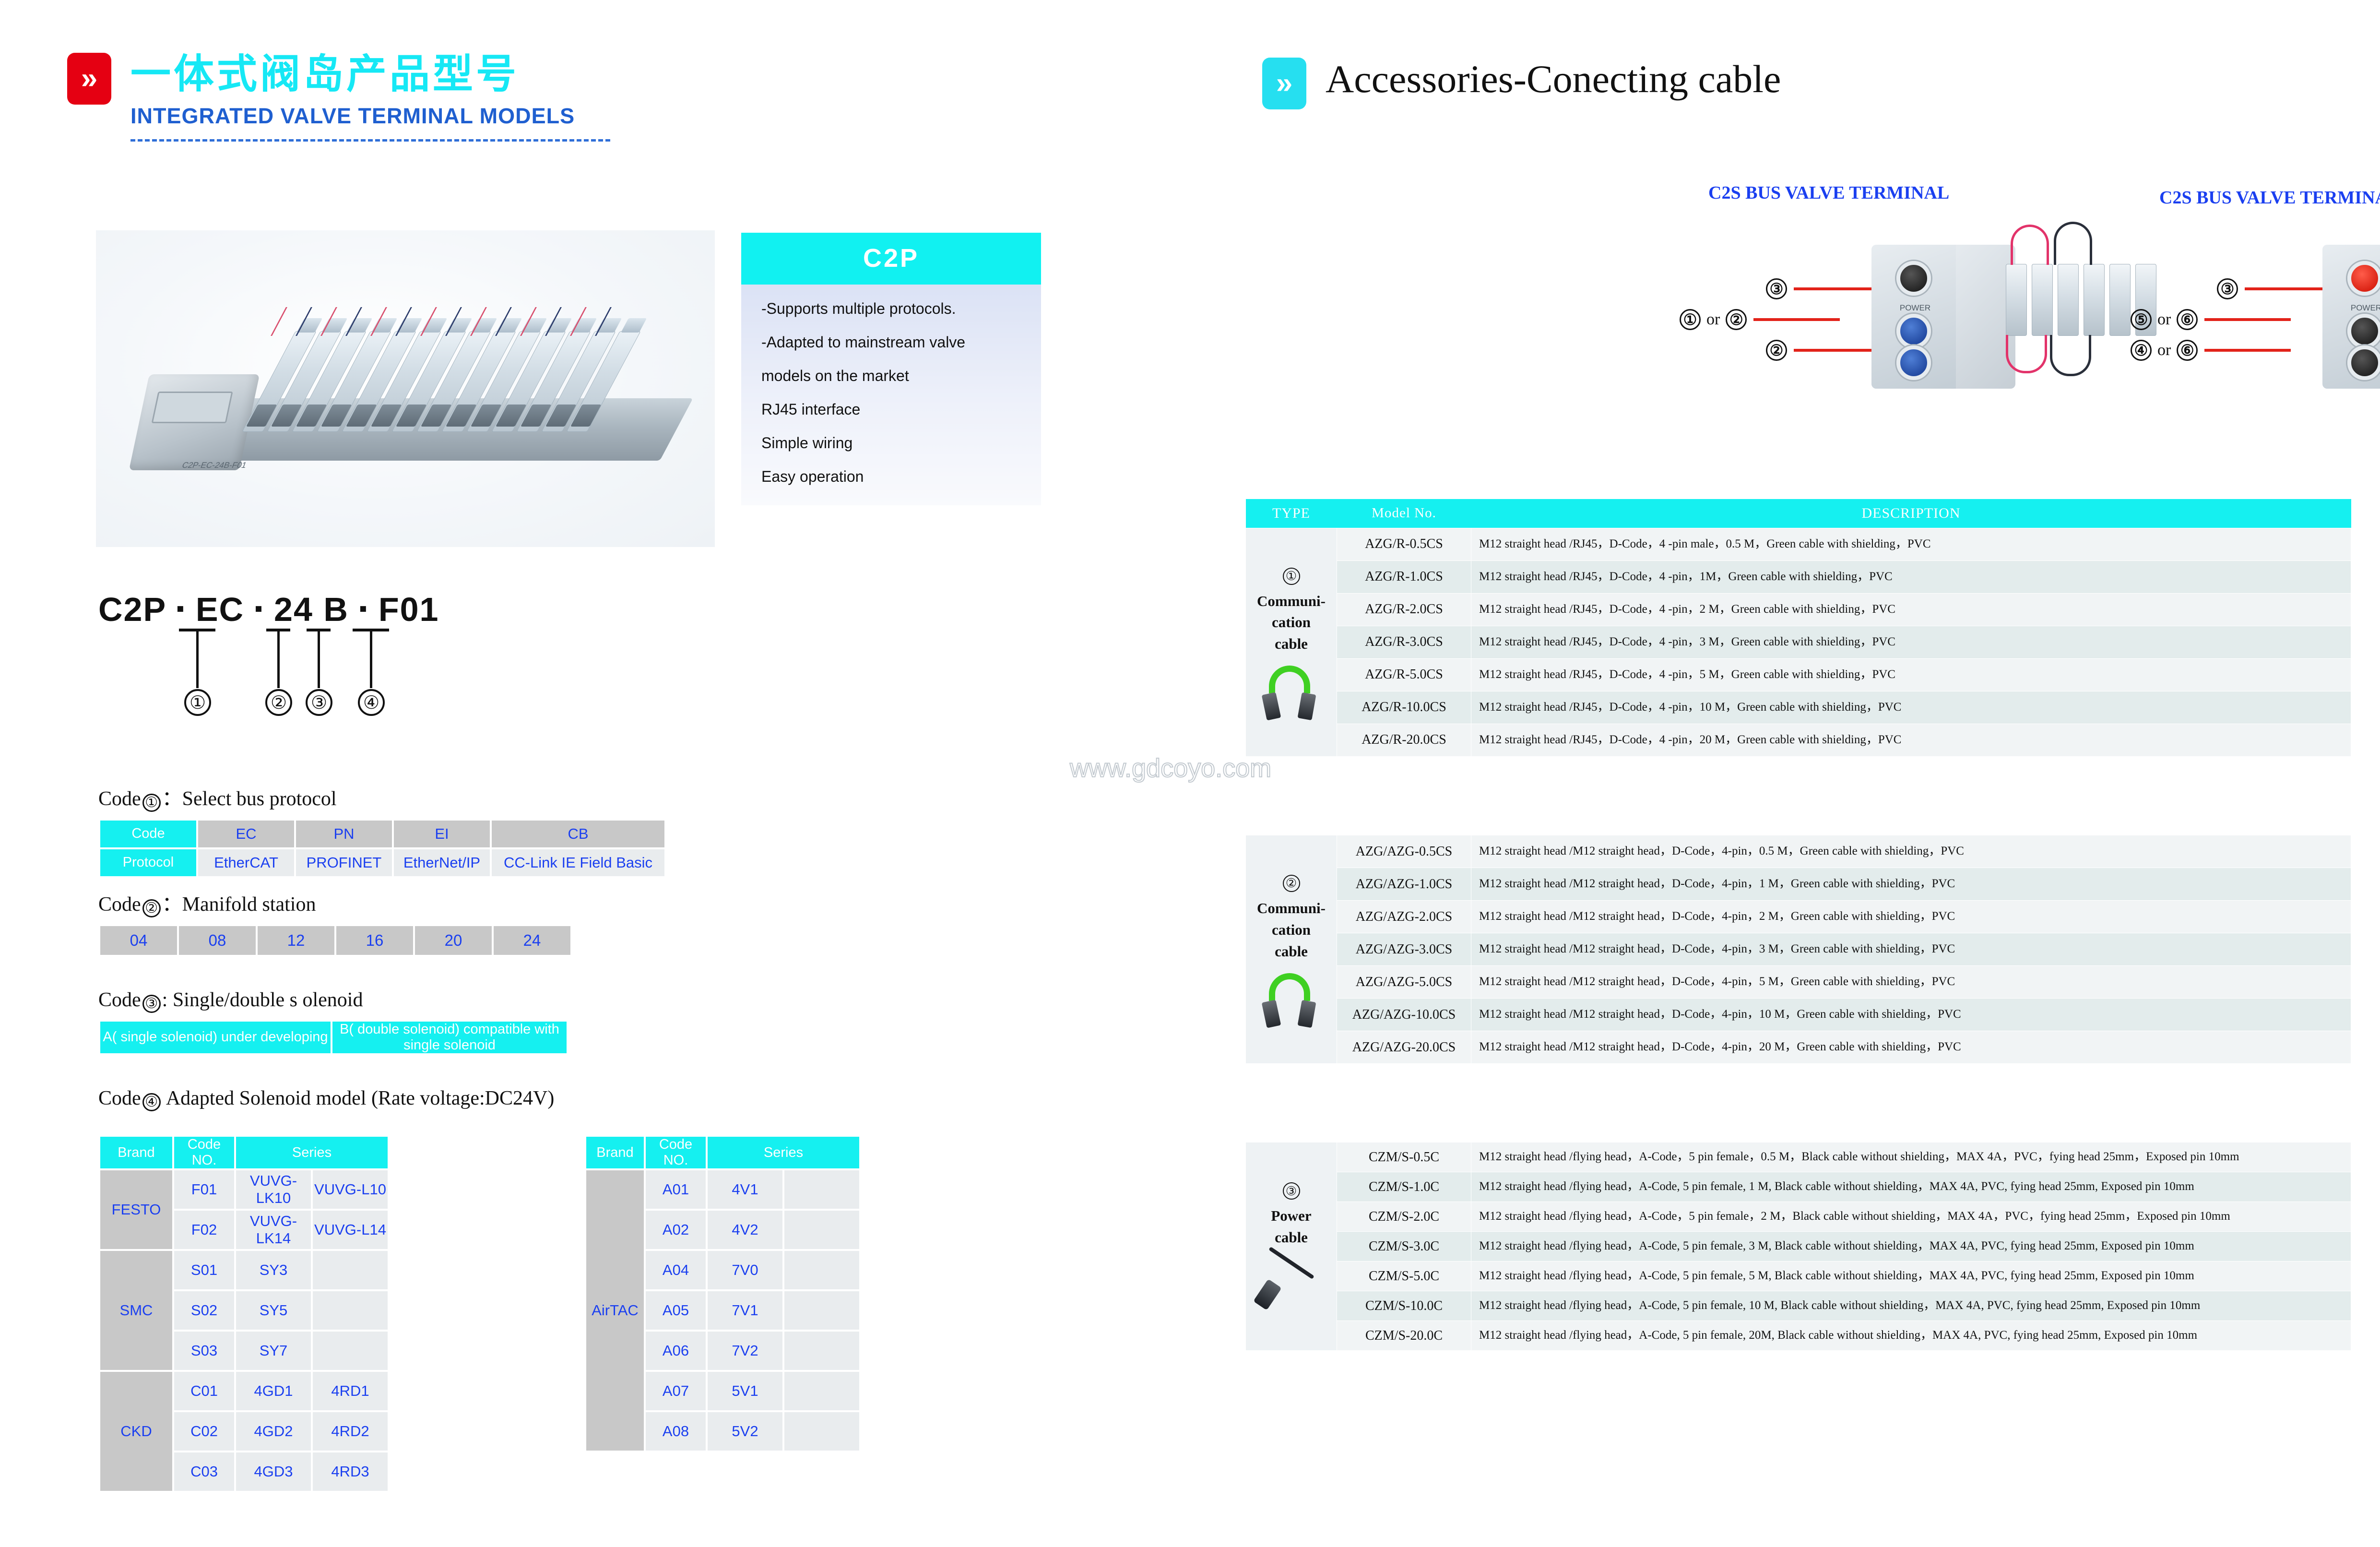 The height and width of the screenshot is (1547, 2380). What do you see at coordinates (1404, 707) in the screenshot?
I see `model-no-cell: AZG/R-10.0CS` at bounding box center [1404, 707].